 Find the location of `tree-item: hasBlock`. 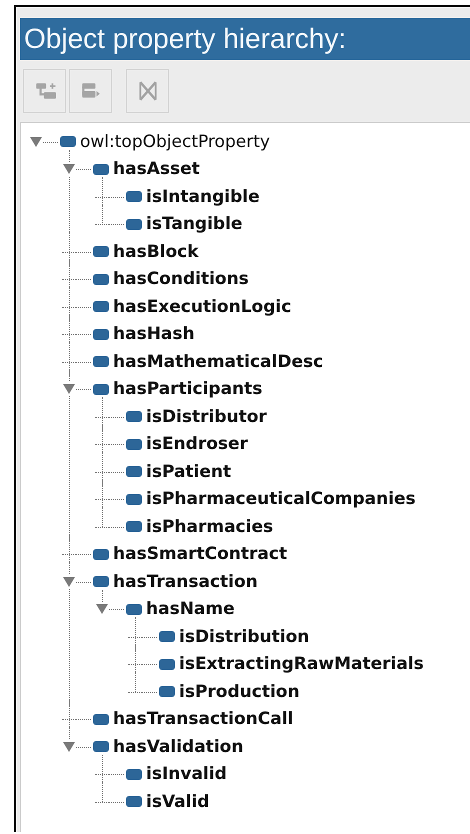

tree-item: hasBlock is located at coordinates (156, 252).